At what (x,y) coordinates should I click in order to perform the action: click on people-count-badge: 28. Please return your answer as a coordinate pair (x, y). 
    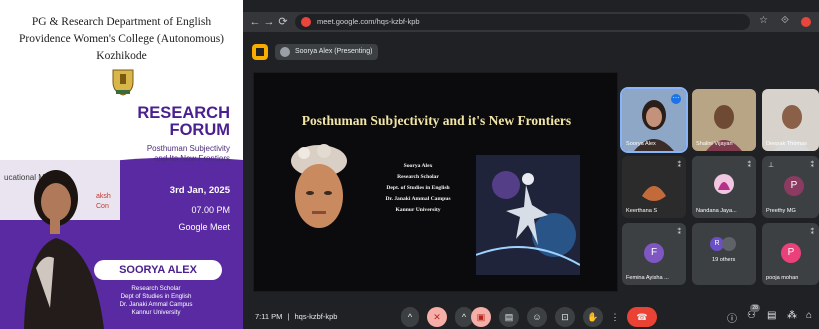
    Looking at the image, I should click on (755, 308).